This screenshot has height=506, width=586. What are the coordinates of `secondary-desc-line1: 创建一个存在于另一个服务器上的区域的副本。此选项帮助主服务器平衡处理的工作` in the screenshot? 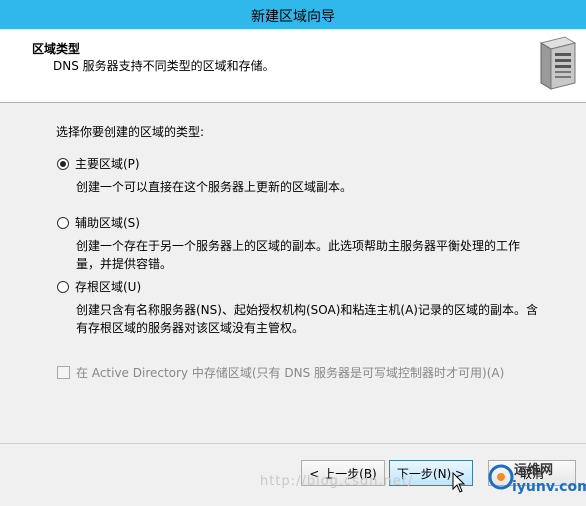 It's located at (298, 246).